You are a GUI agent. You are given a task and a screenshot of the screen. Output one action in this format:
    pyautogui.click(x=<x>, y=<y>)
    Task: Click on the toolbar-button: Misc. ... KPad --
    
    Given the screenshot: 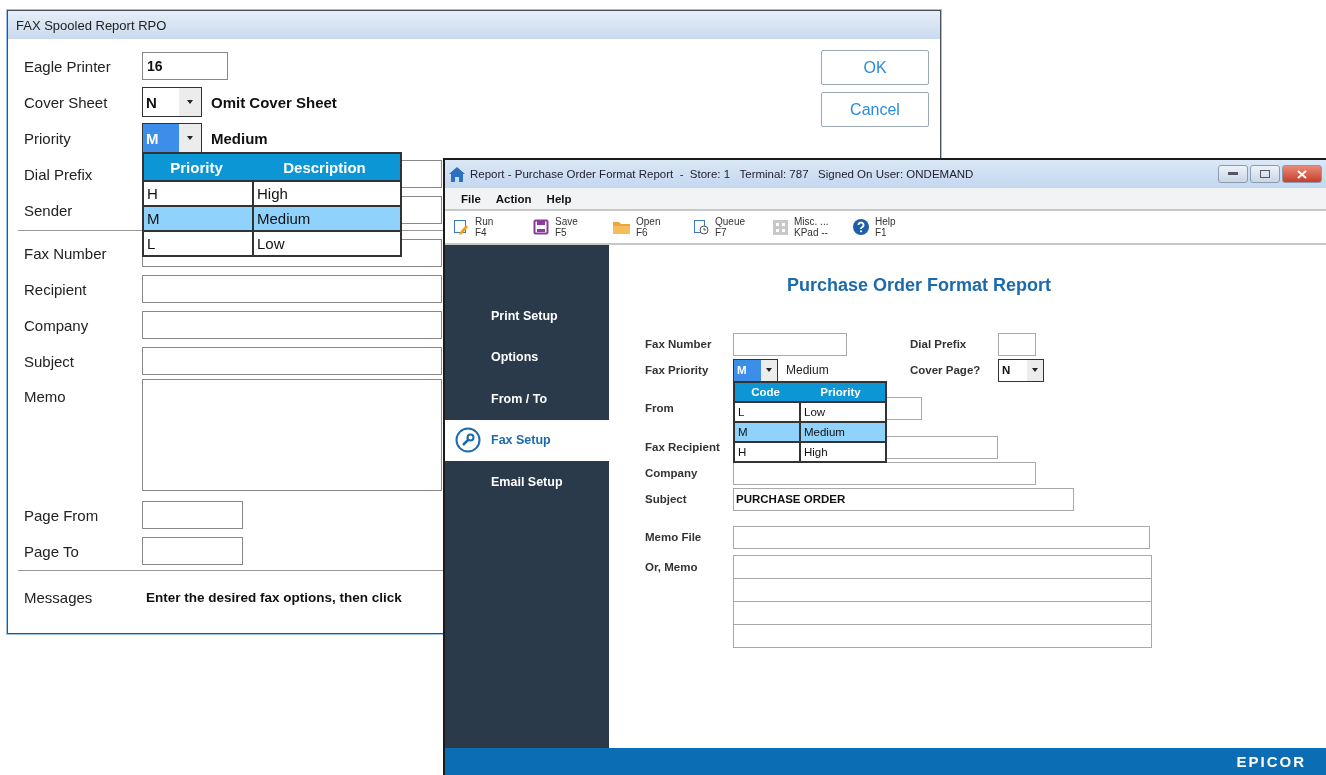 What is the action you would take?
    pyautogui.click(x=813, y=227)
    